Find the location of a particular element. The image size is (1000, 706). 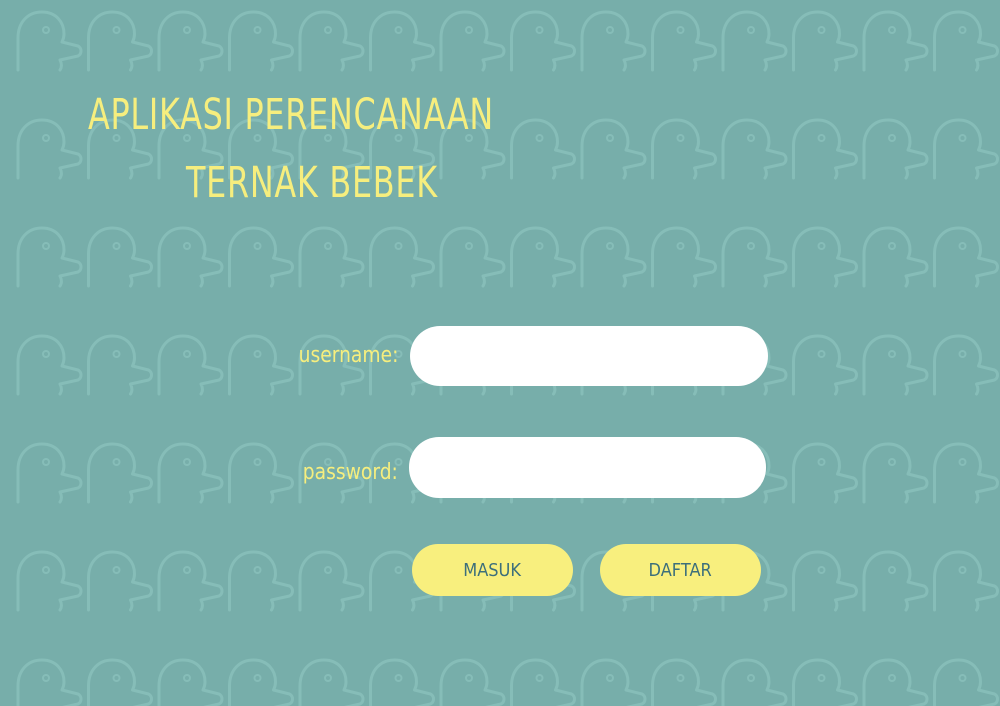

daftar-button-label: DAFTAR is located at coordinates (680, 570).